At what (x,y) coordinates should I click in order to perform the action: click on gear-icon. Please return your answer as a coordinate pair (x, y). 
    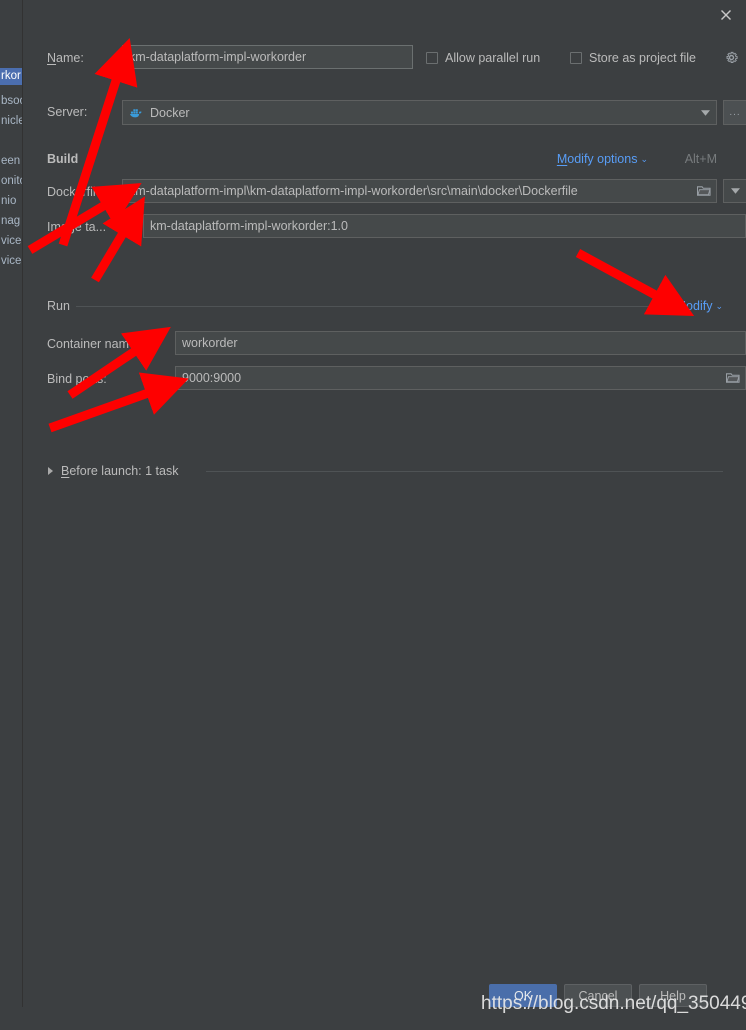
    Looking at the image, I should click on (731, 57).